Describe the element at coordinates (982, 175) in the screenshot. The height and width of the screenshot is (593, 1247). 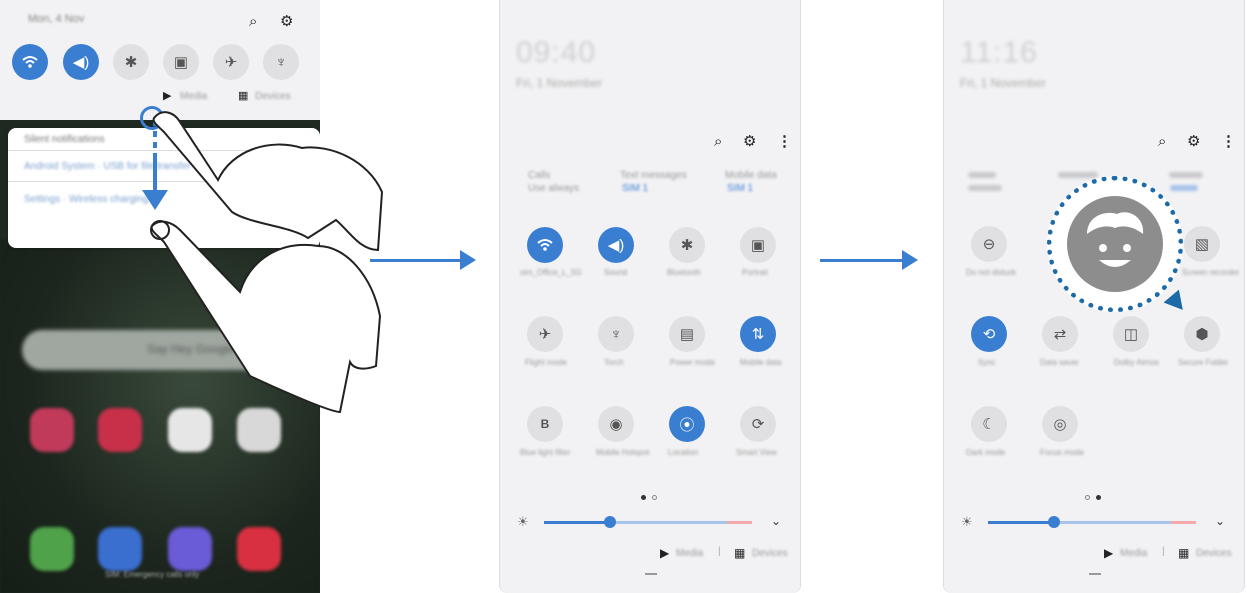
I see `sim-calls-label` at that location.